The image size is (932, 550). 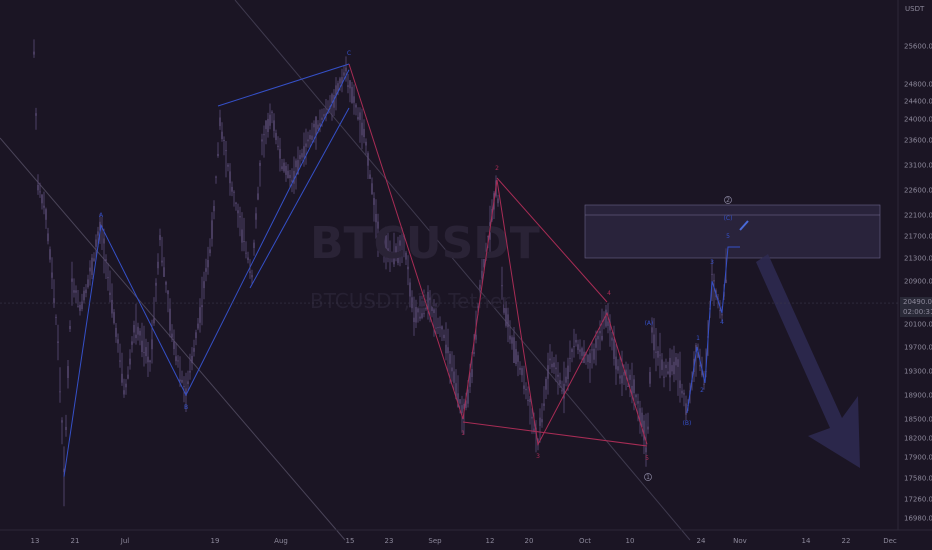 I want to click on wave-channel-top, so click(x=283, y=85).